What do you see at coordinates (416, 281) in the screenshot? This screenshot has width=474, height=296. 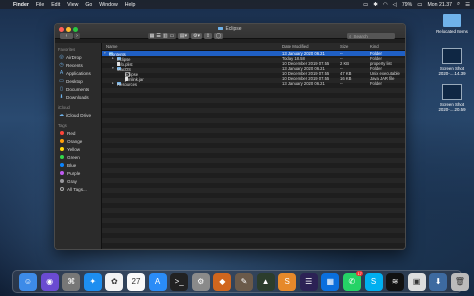 I see `dock-item: ▣` at bounding box center [416, 281].